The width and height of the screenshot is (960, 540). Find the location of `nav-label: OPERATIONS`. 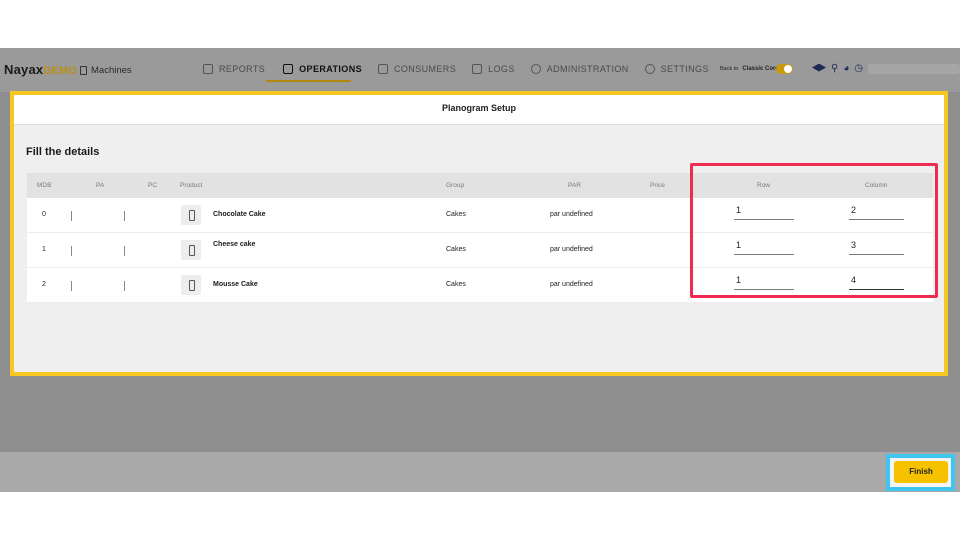

nav-label: OPERATIONS is located at coordinates (330, 69).